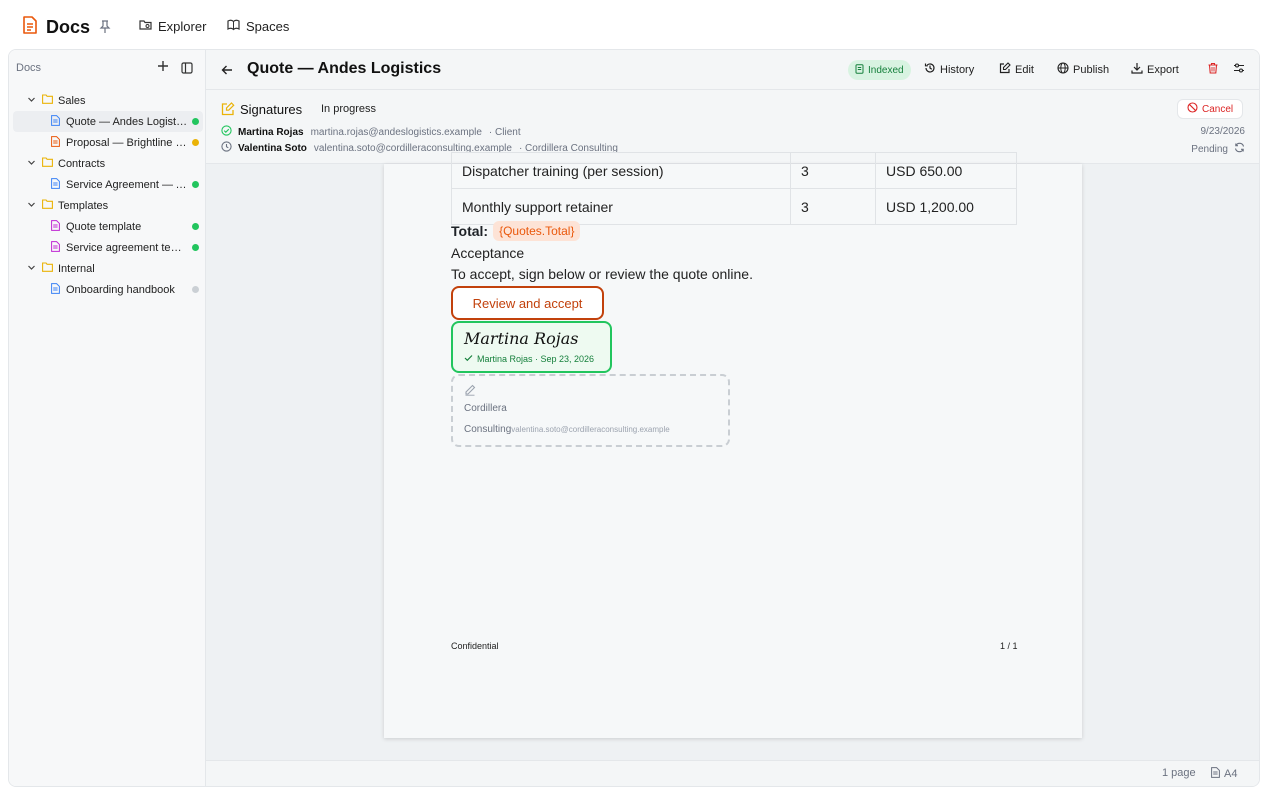  I want to click on table-cell: Dispatcher training (per session), so click(621, 170).